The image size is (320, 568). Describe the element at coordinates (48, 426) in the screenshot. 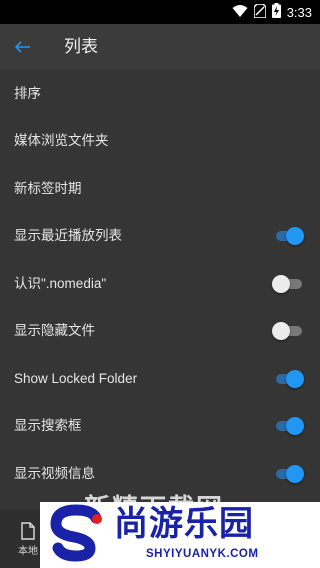

I see `setting-label: 显示搜索框` at that location.